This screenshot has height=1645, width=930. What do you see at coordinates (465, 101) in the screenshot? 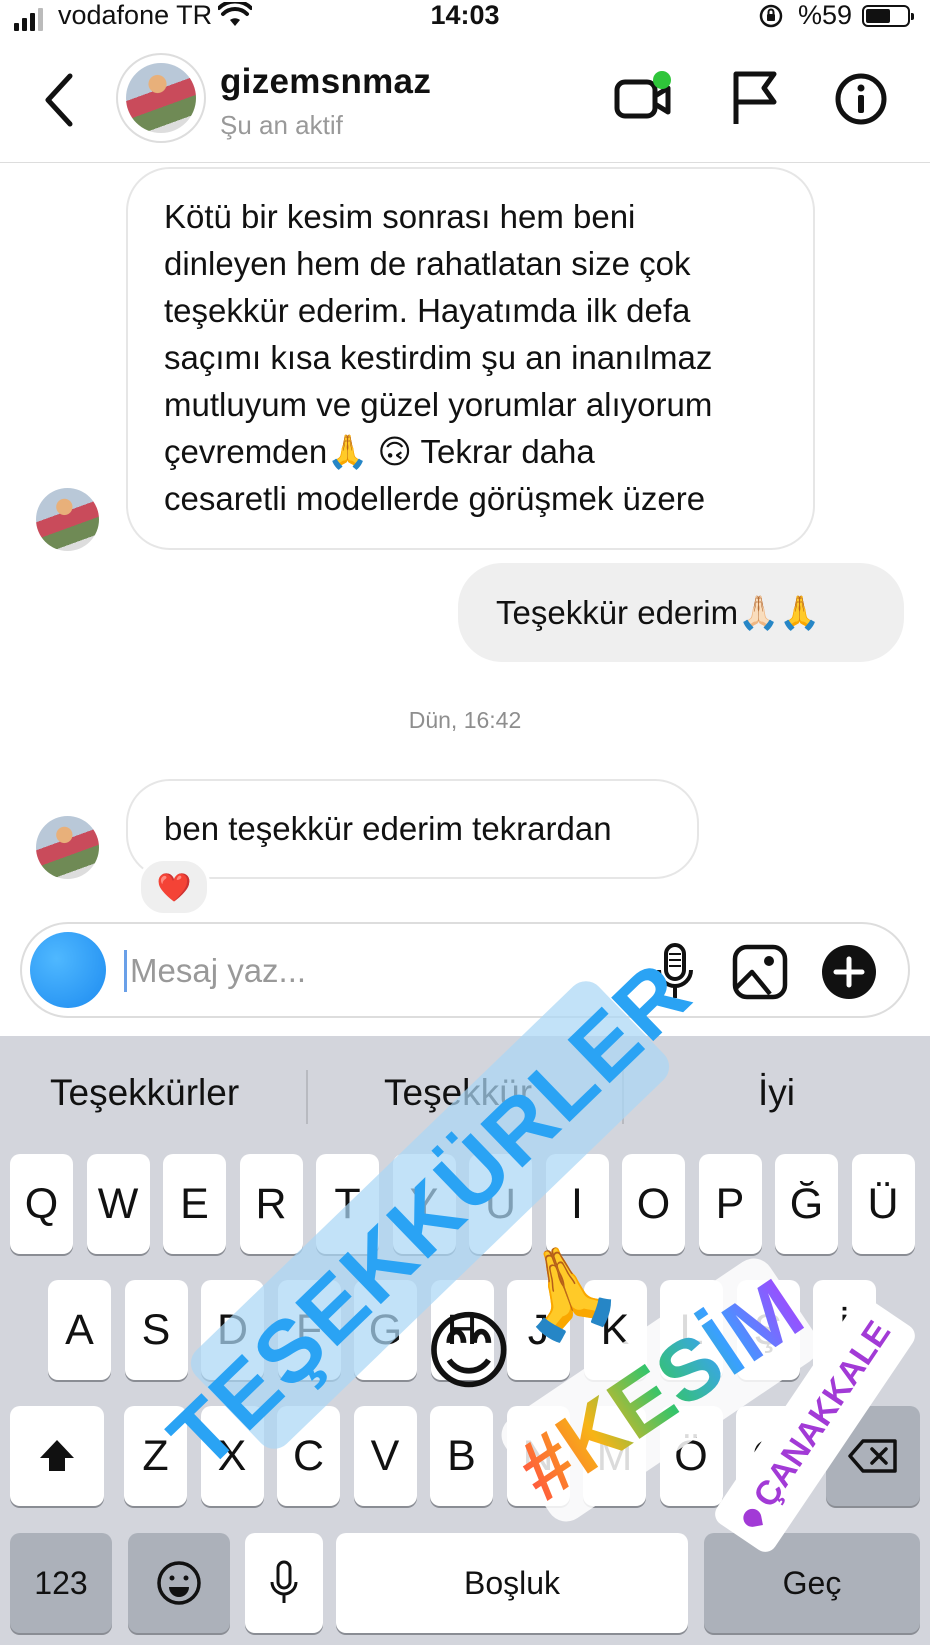
I see `chat-header: gizemsnmaz Şu an aktif` at bounding box center [465, 101].